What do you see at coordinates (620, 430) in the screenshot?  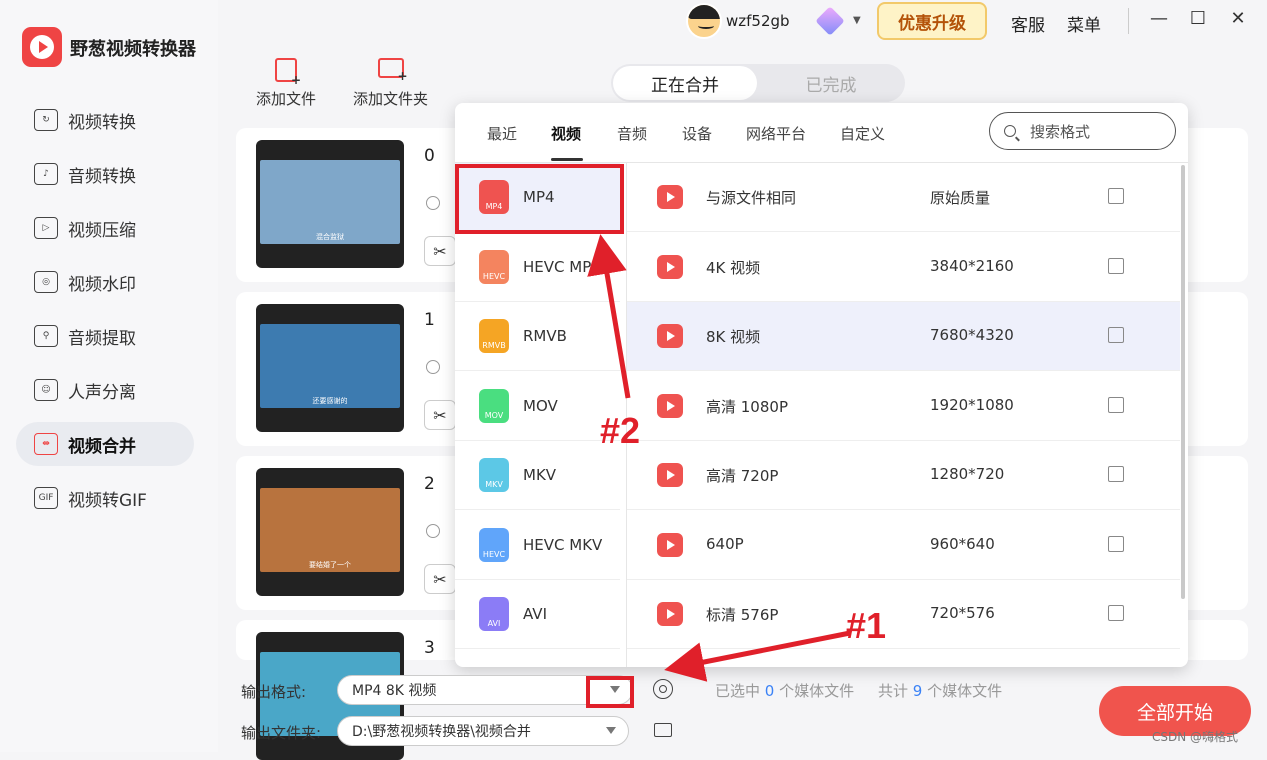 I see `annotation-label-2: #2` at bounding box center [620, 430].